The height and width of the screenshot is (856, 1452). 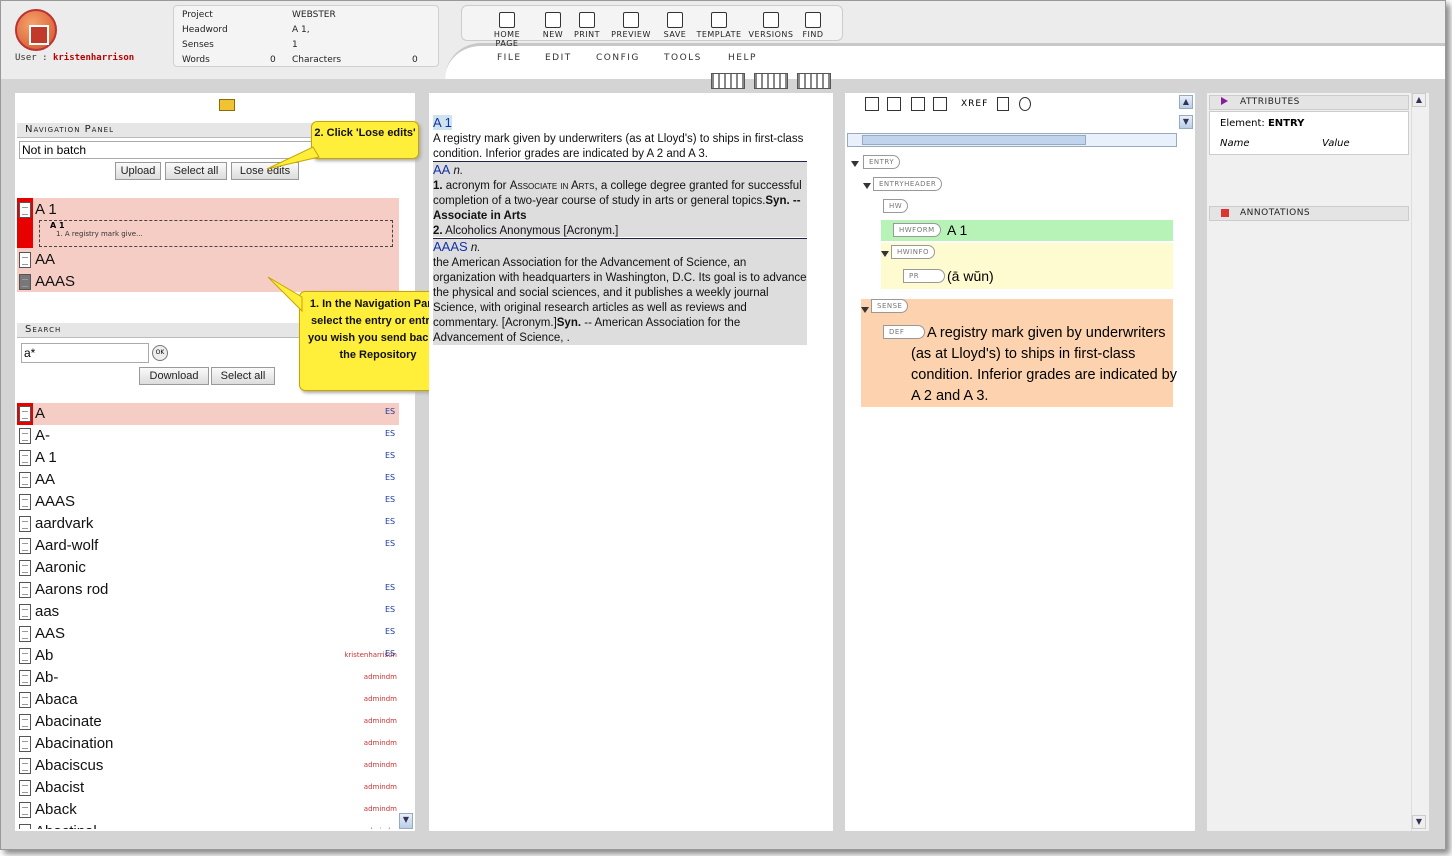 I want to click on node-entry: ENTRY, so click(x=882, y=162).